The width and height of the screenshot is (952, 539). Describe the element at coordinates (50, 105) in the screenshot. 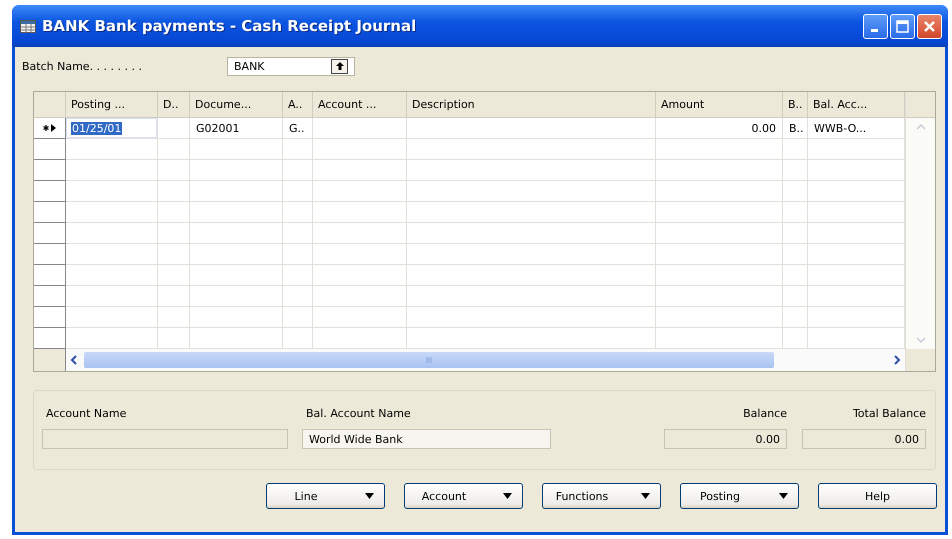

I see `select-all-cell` at that location.